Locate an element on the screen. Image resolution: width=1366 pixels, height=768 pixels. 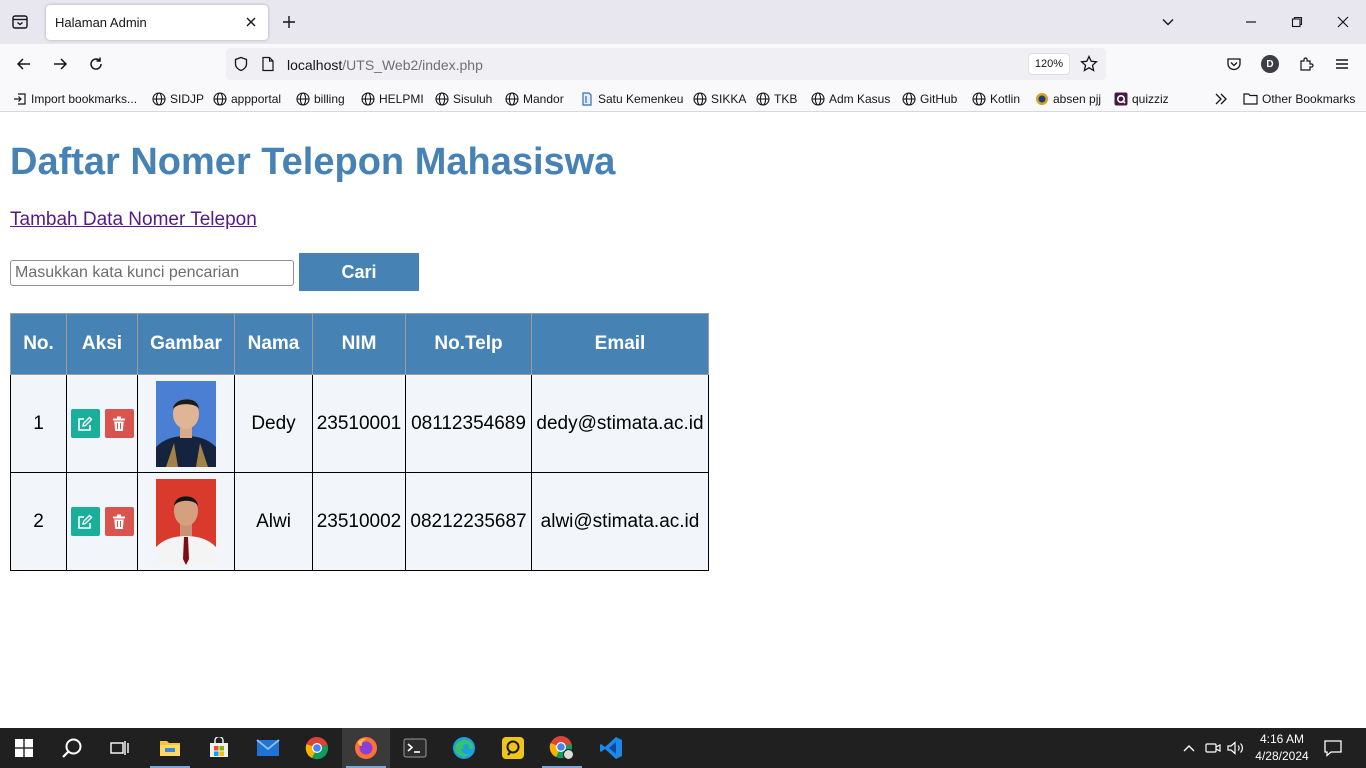
bookmark-label: billing is located at coordinates (329, 98).